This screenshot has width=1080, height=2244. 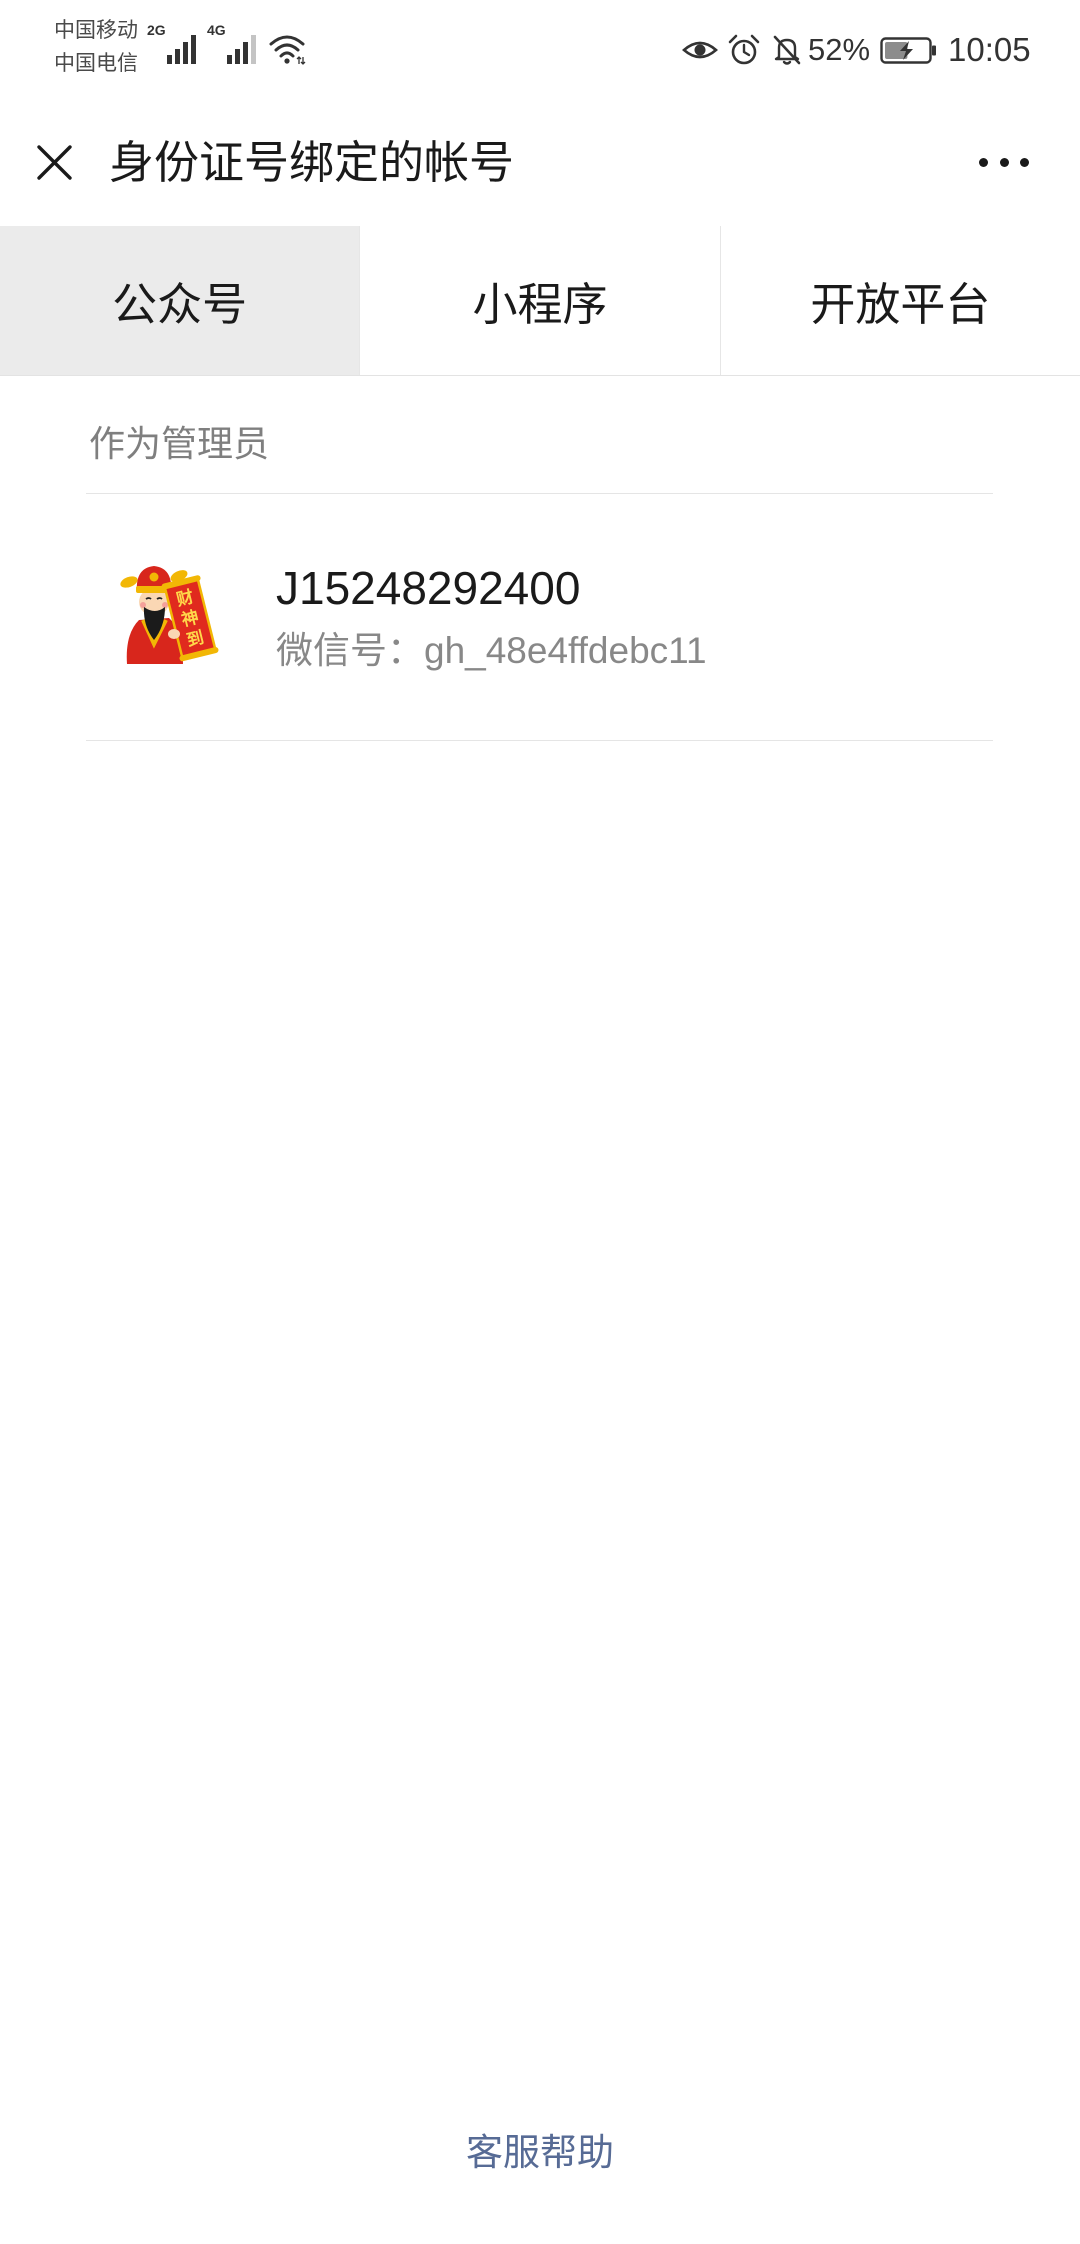 I want to click on tab-label: 小程序, so click(x=540, y=304).